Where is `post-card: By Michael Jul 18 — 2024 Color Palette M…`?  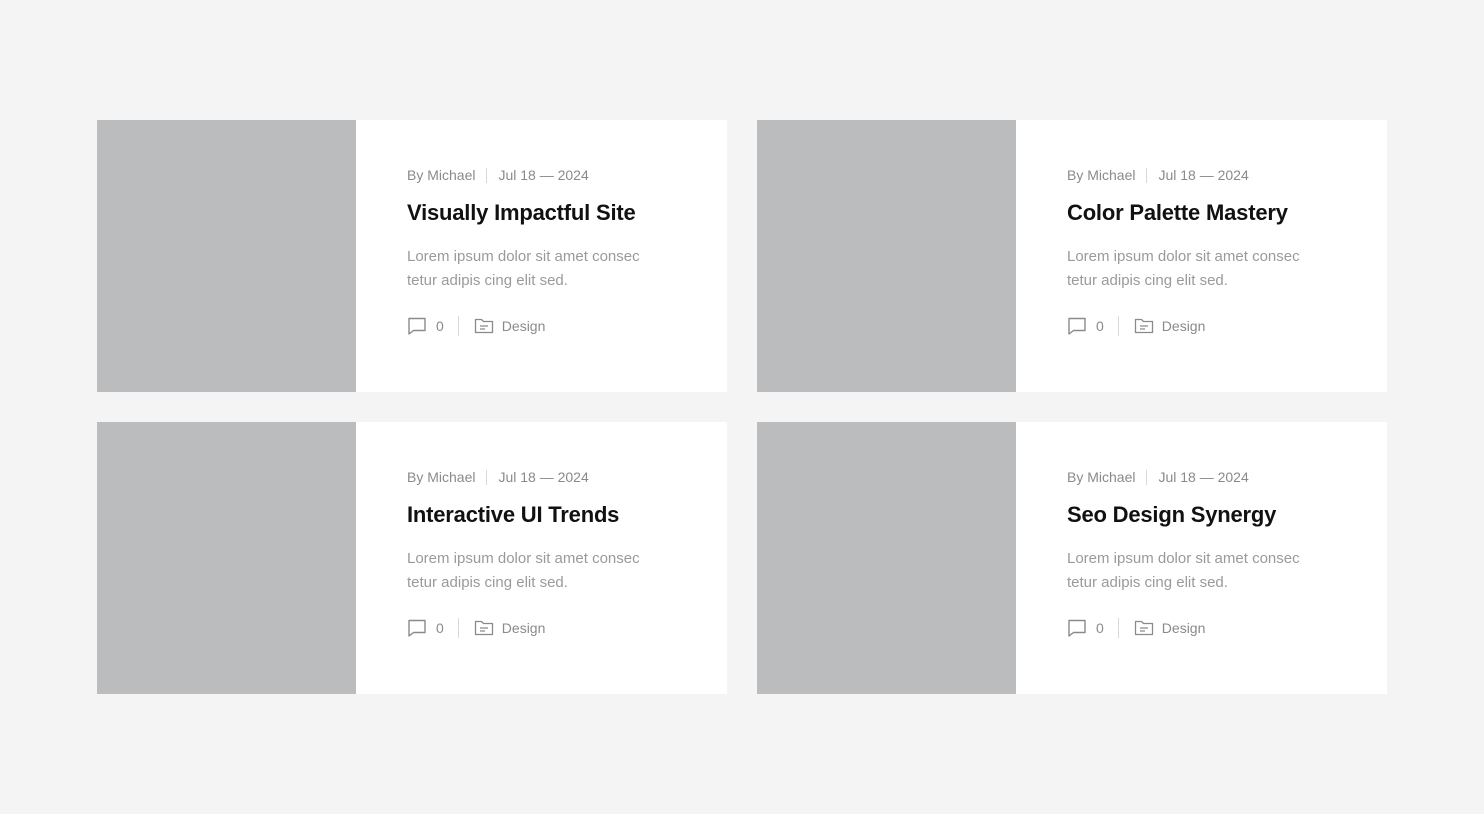 post-card: By Michael Jul 18 — 2024 Color Palette M… is located at coordinates (1072, 256).